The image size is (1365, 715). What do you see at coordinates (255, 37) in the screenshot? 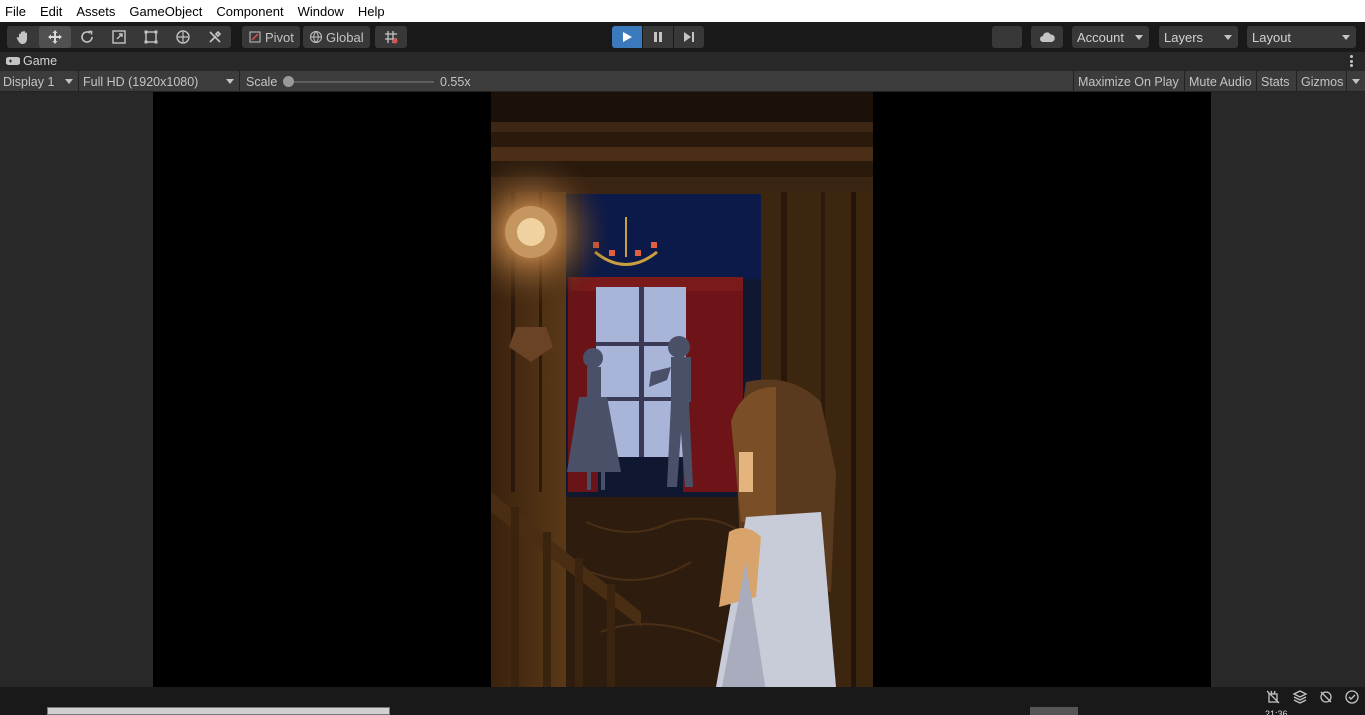
I see `pivot-icon` at bounding box center [255, 37].